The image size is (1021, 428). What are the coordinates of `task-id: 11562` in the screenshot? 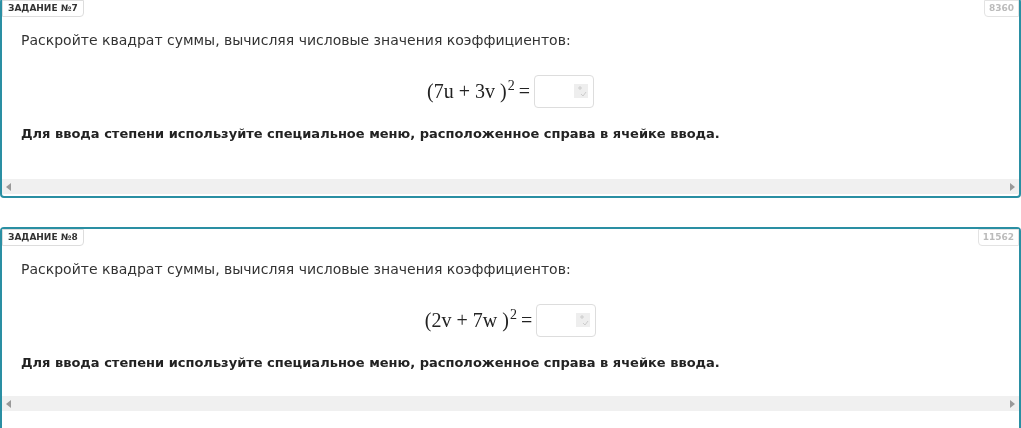 It's located at (998, 237).